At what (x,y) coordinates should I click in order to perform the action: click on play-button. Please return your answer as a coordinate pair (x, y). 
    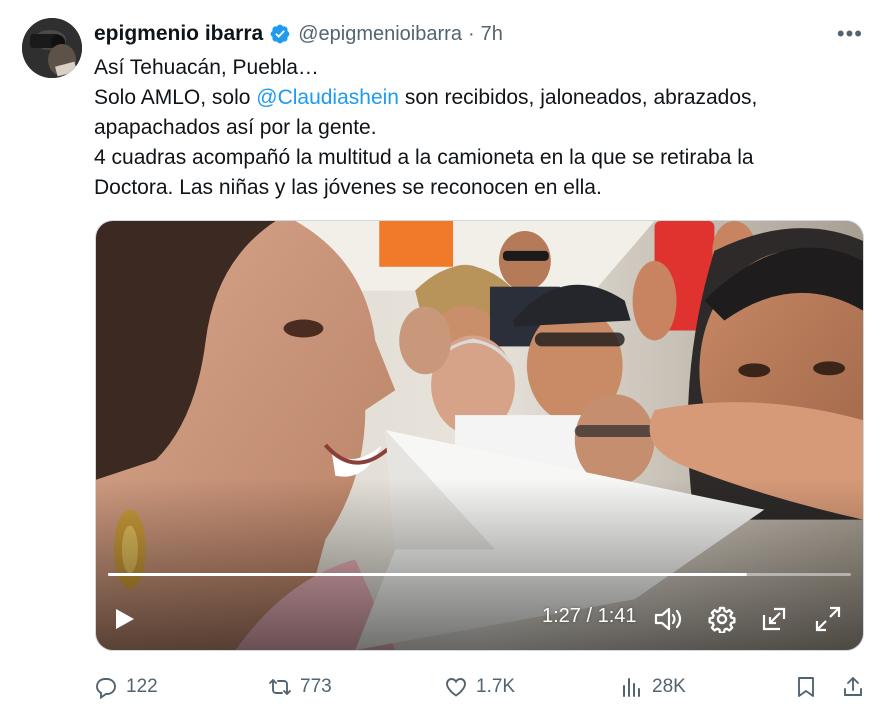
    Looking at the image, I should click on (125, 619).